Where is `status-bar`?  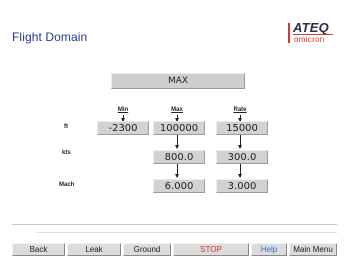
status-bar is located at coordinates (187, 232).